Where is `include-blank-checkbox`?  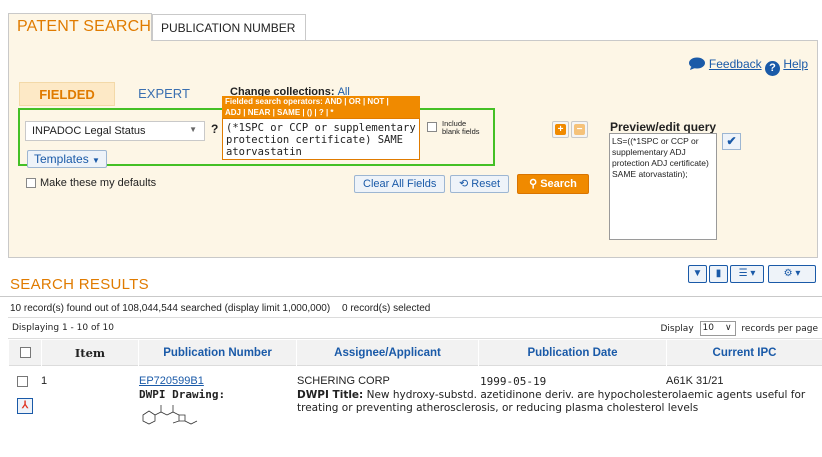 include-blank-checkbox is located at coordinates (432, 127).